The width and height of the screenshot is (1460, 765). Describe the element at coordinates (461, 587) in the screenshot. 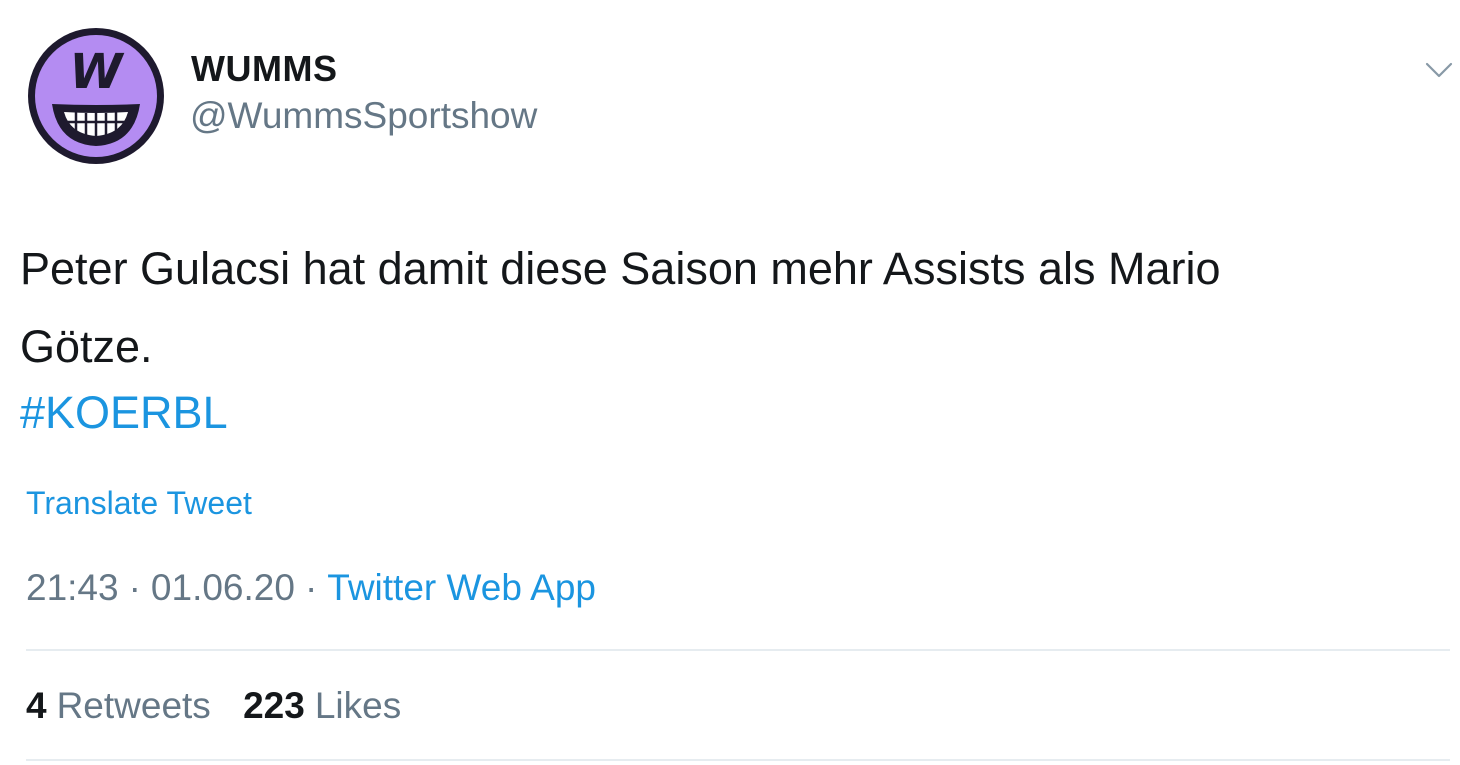

I see `tweet-source-link: Twitter Web App` at that location.